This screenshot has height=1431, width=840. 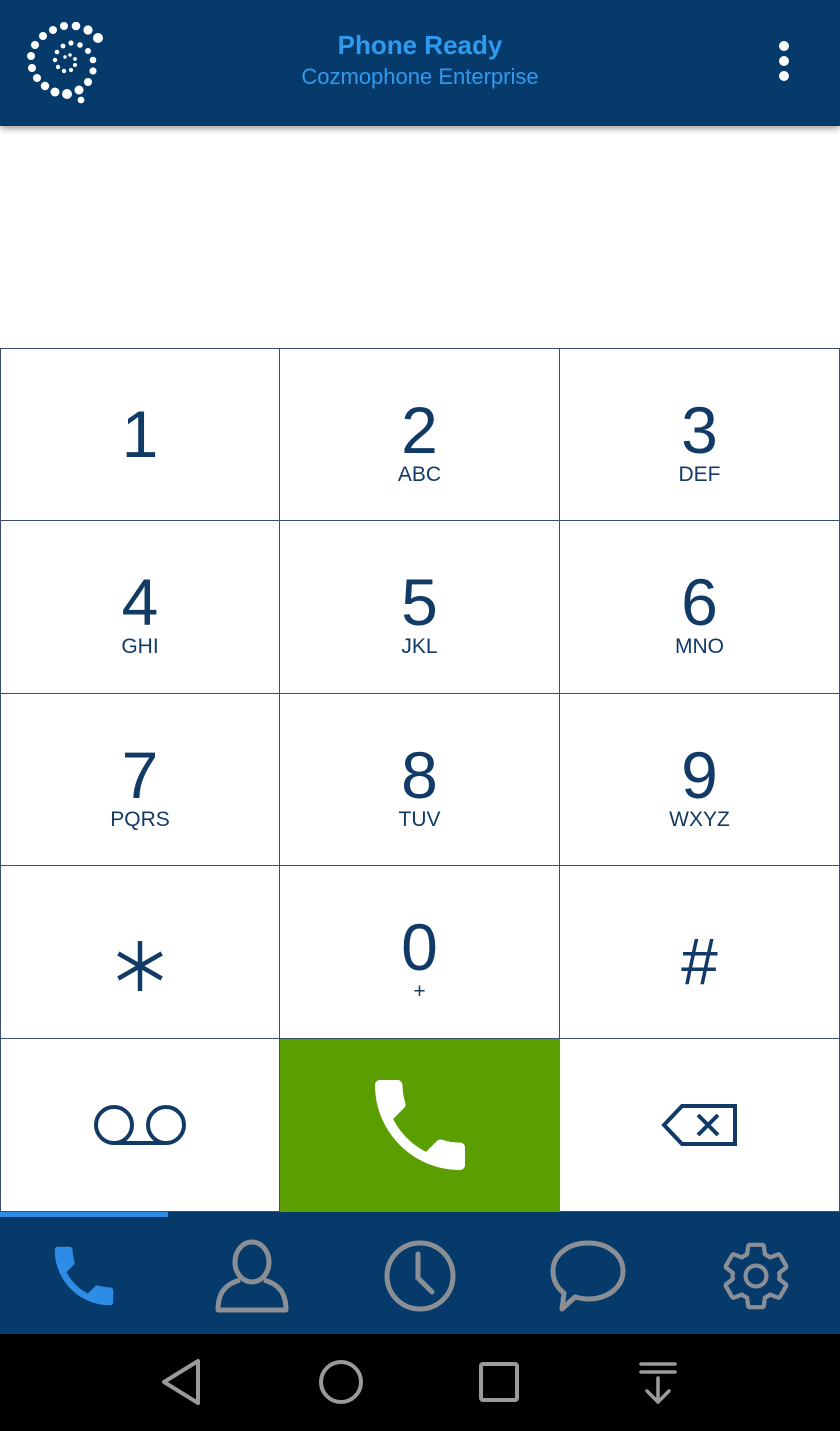 What do you see at coordinates (699, 430) in the screenshot?
I see `key-digit: 3` at bounding box center [699, 430].